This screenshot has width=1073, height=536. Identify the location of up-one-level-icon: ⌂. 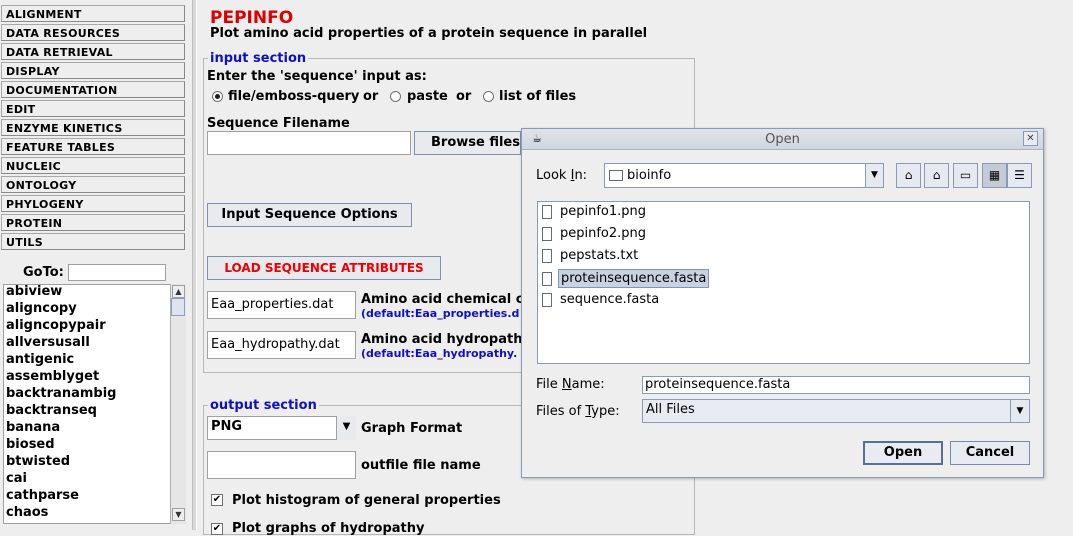
(908, 175).